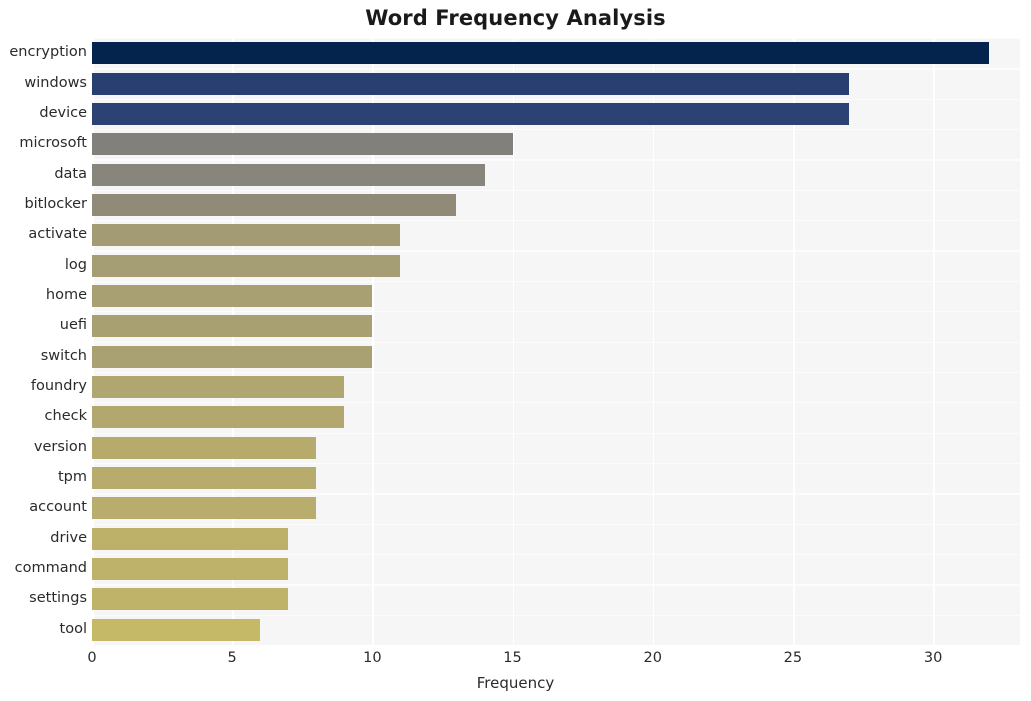 This screenshot has width=1031, height=701. I want to click on x-axis-tick-label: 30, so click(933, 658).